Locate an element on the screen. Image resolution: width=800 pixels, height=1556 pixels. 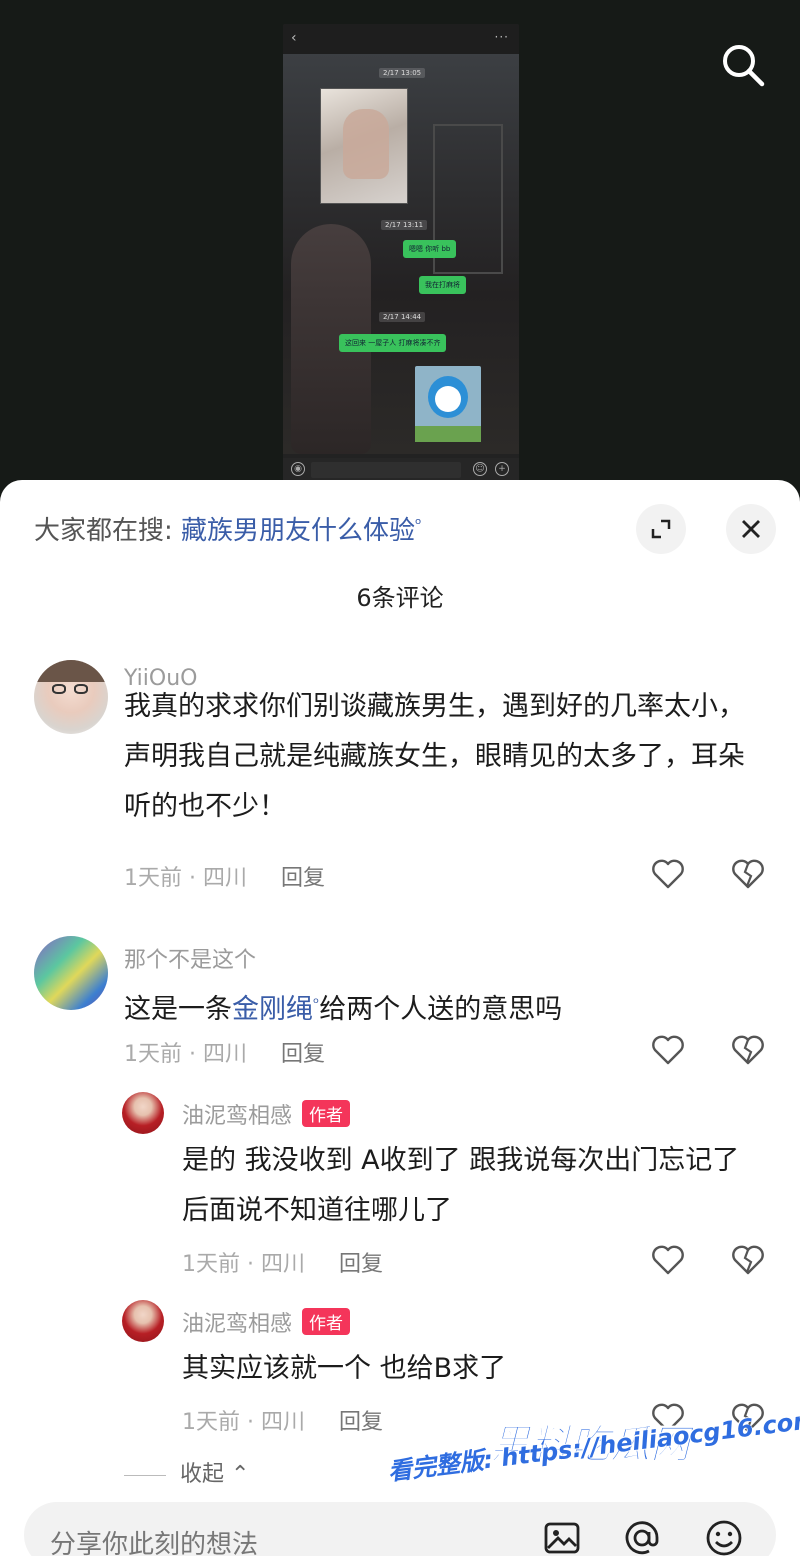
comment-text: 是的 我没收到 A收到了 跟我说每次出门忘记了 后面说不知道往哪儿了 is located at coordinates (461, 1185).